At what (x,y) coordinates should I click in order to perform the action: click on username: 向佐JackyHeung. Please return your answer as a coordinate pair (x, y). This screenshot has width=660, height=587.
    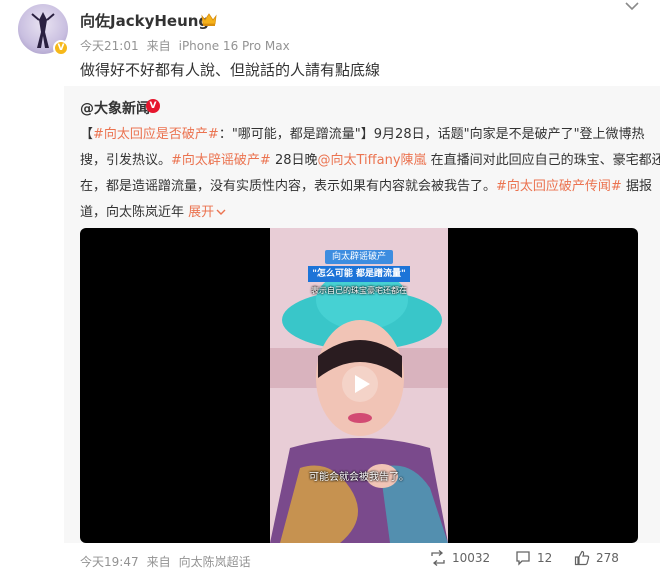
    Looking at the image, I should click on (144, 20).